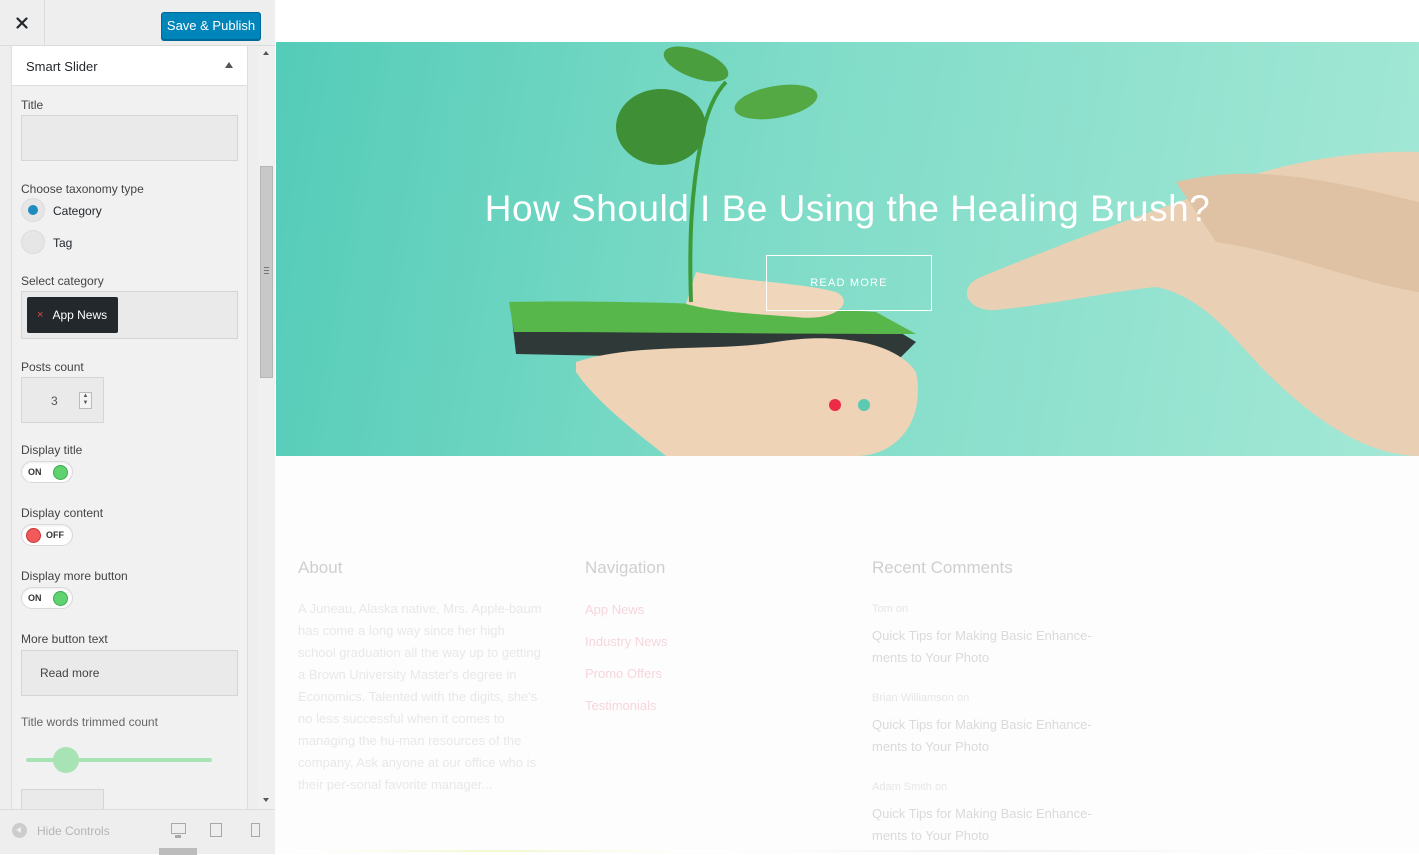 This screenshot has width=1419, height=855. I want to click on display-more-label: Display more button, so click(74, 576).